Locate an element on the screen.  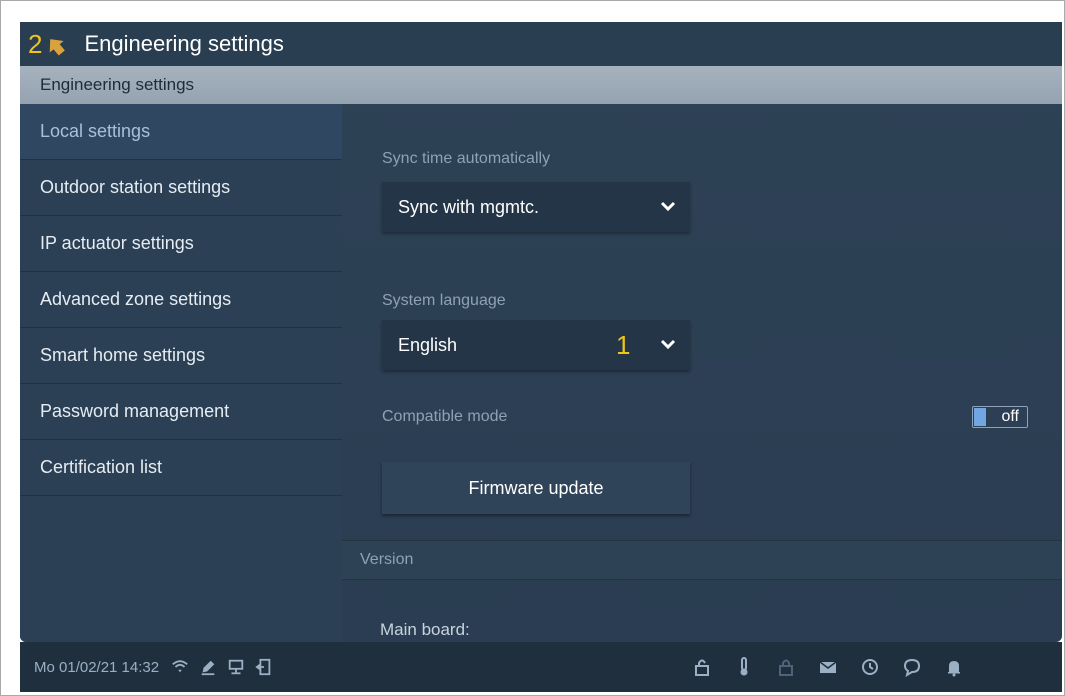
sidebar-item-advanced-zone-settings: Advanced zone settings is located at coordinates (181, 300).